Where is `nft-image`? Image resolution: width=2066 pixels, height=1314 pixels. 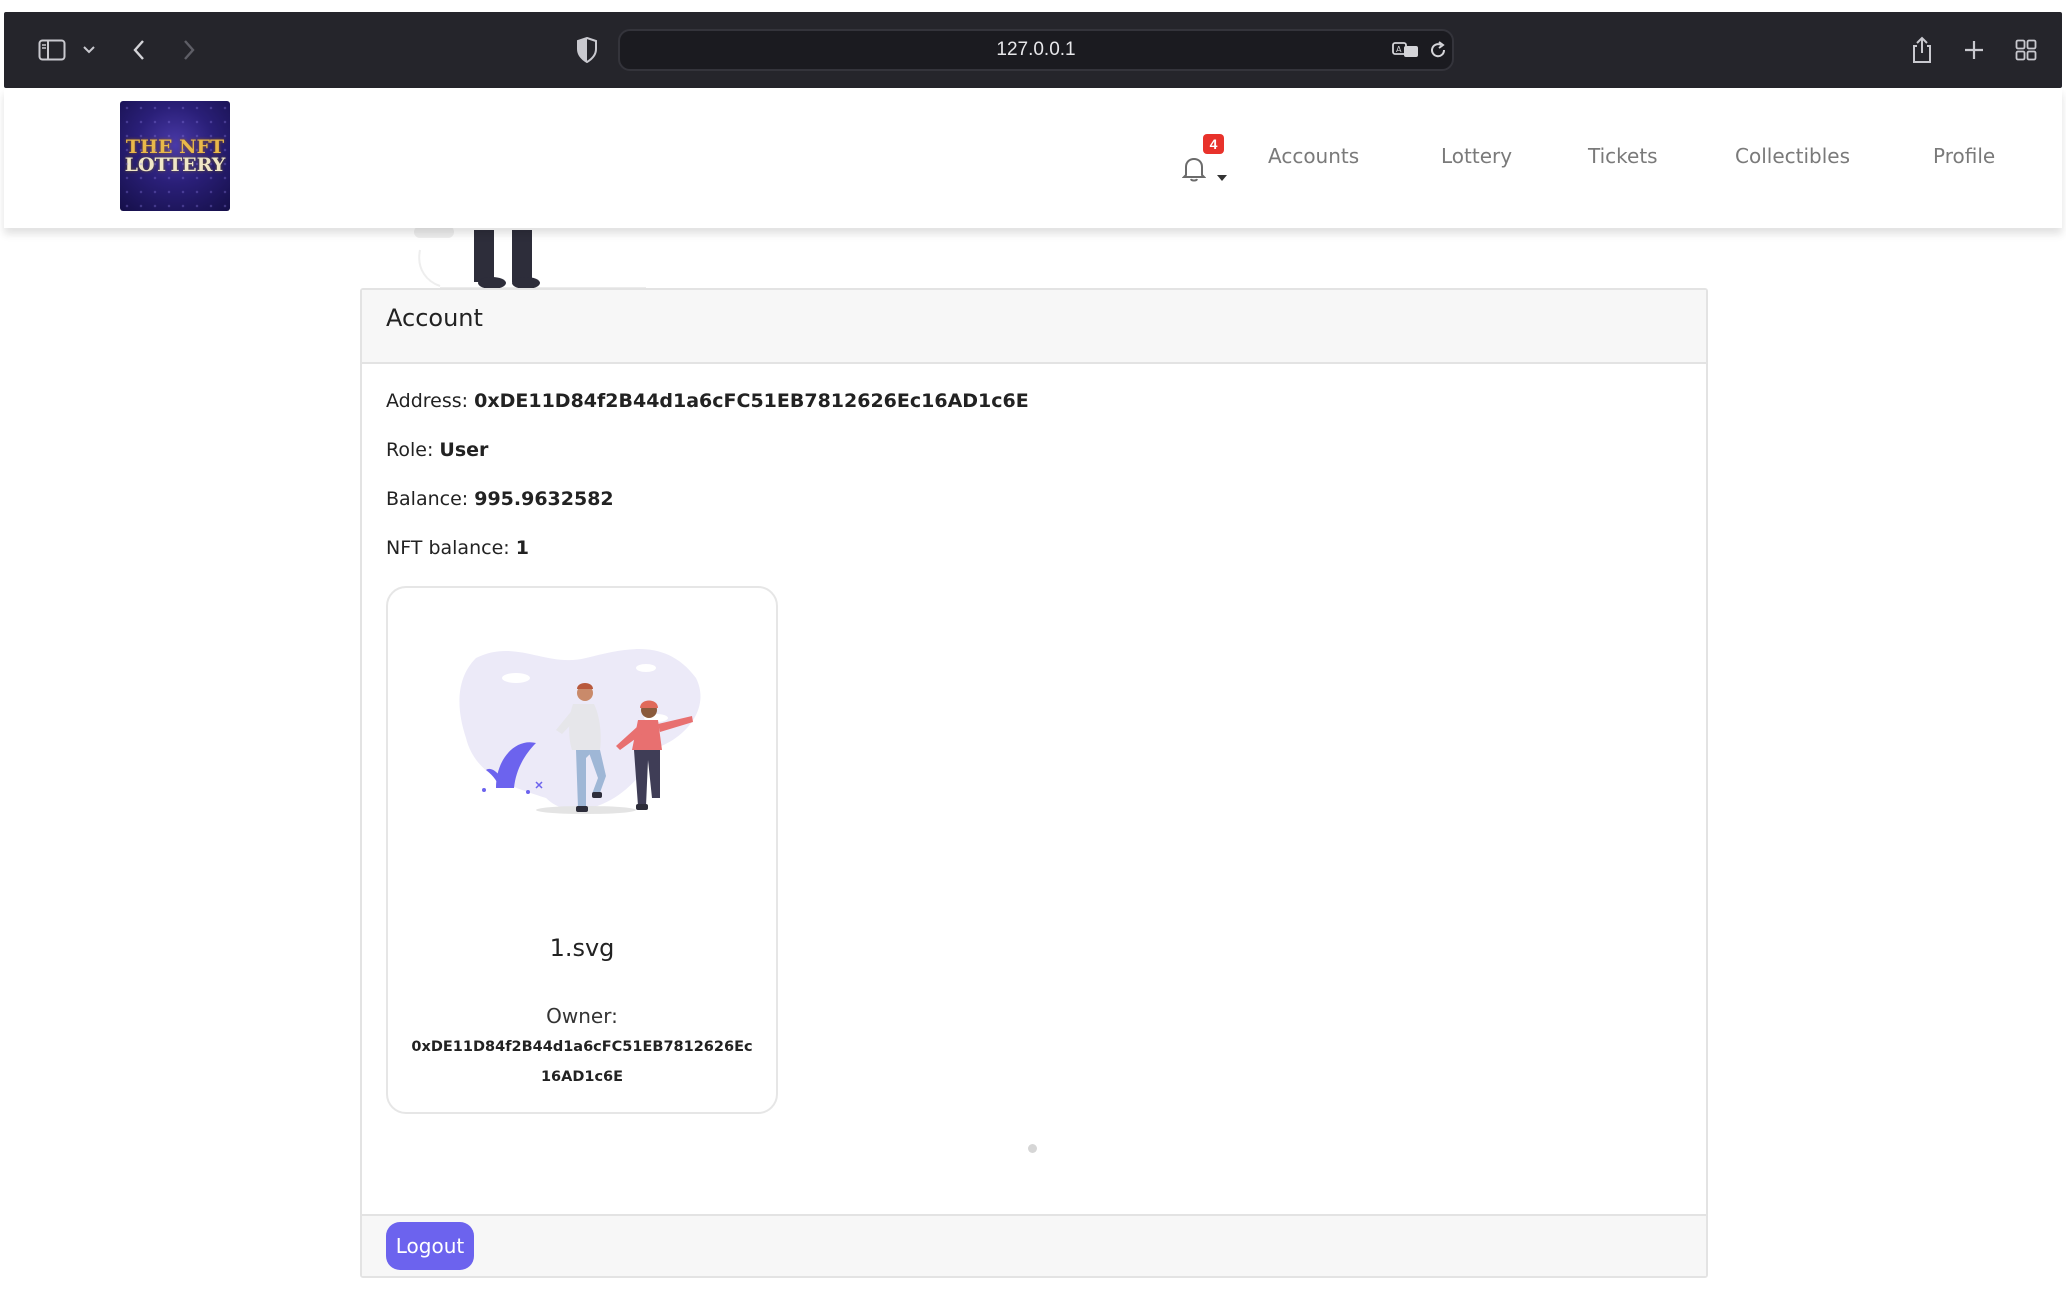
nft-image is located at coordinates (580, 731).